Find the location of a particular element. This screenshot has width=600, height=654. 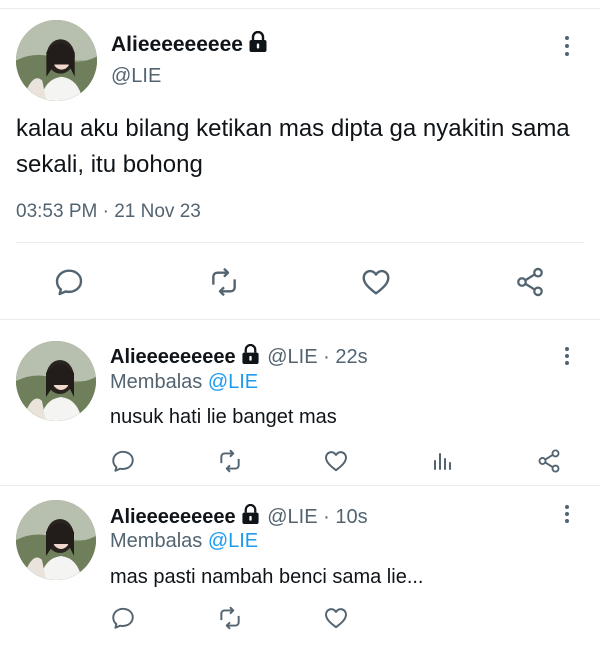

handle-time: @LIE · 22s is located at coordinates (317, 357).